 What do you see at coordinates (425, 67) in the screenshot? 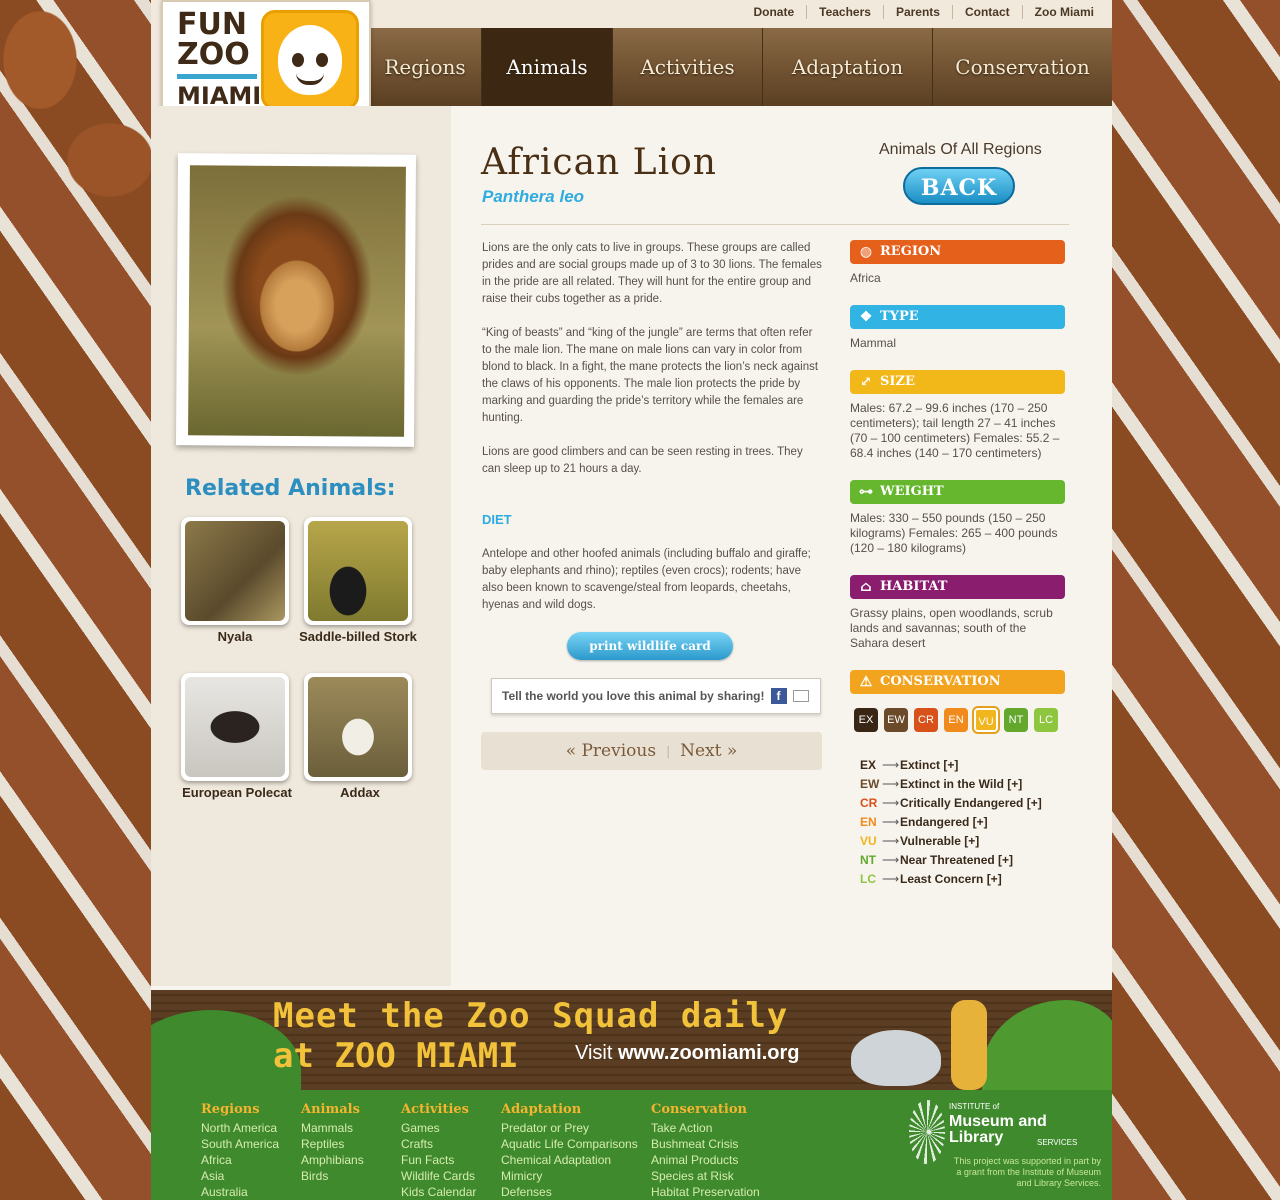
I see `nav-regions: Regions` at bounding box center [425, 67].